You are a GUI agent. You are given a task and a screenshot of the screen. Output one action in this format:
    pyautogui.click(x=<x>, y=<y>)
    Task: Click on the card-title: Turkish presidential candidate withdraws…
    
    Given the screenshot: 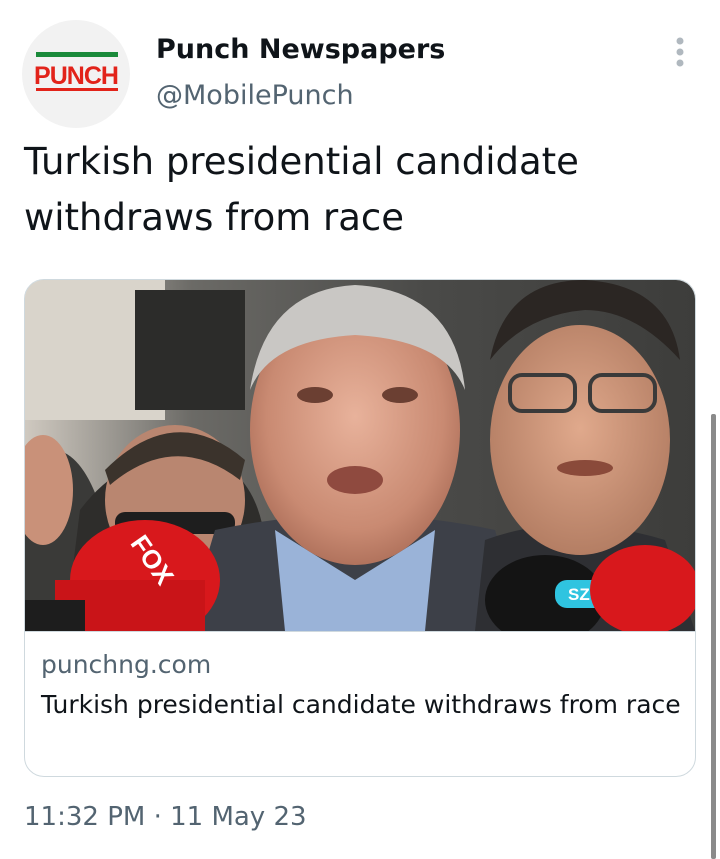 What is the action you would take?
    pyautogui.click(x=361, y=705)
    